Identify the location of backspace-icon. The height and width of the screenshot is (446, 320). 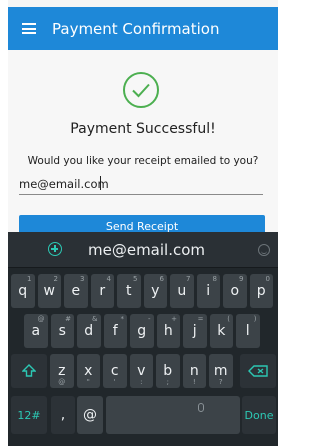
(258, 371).